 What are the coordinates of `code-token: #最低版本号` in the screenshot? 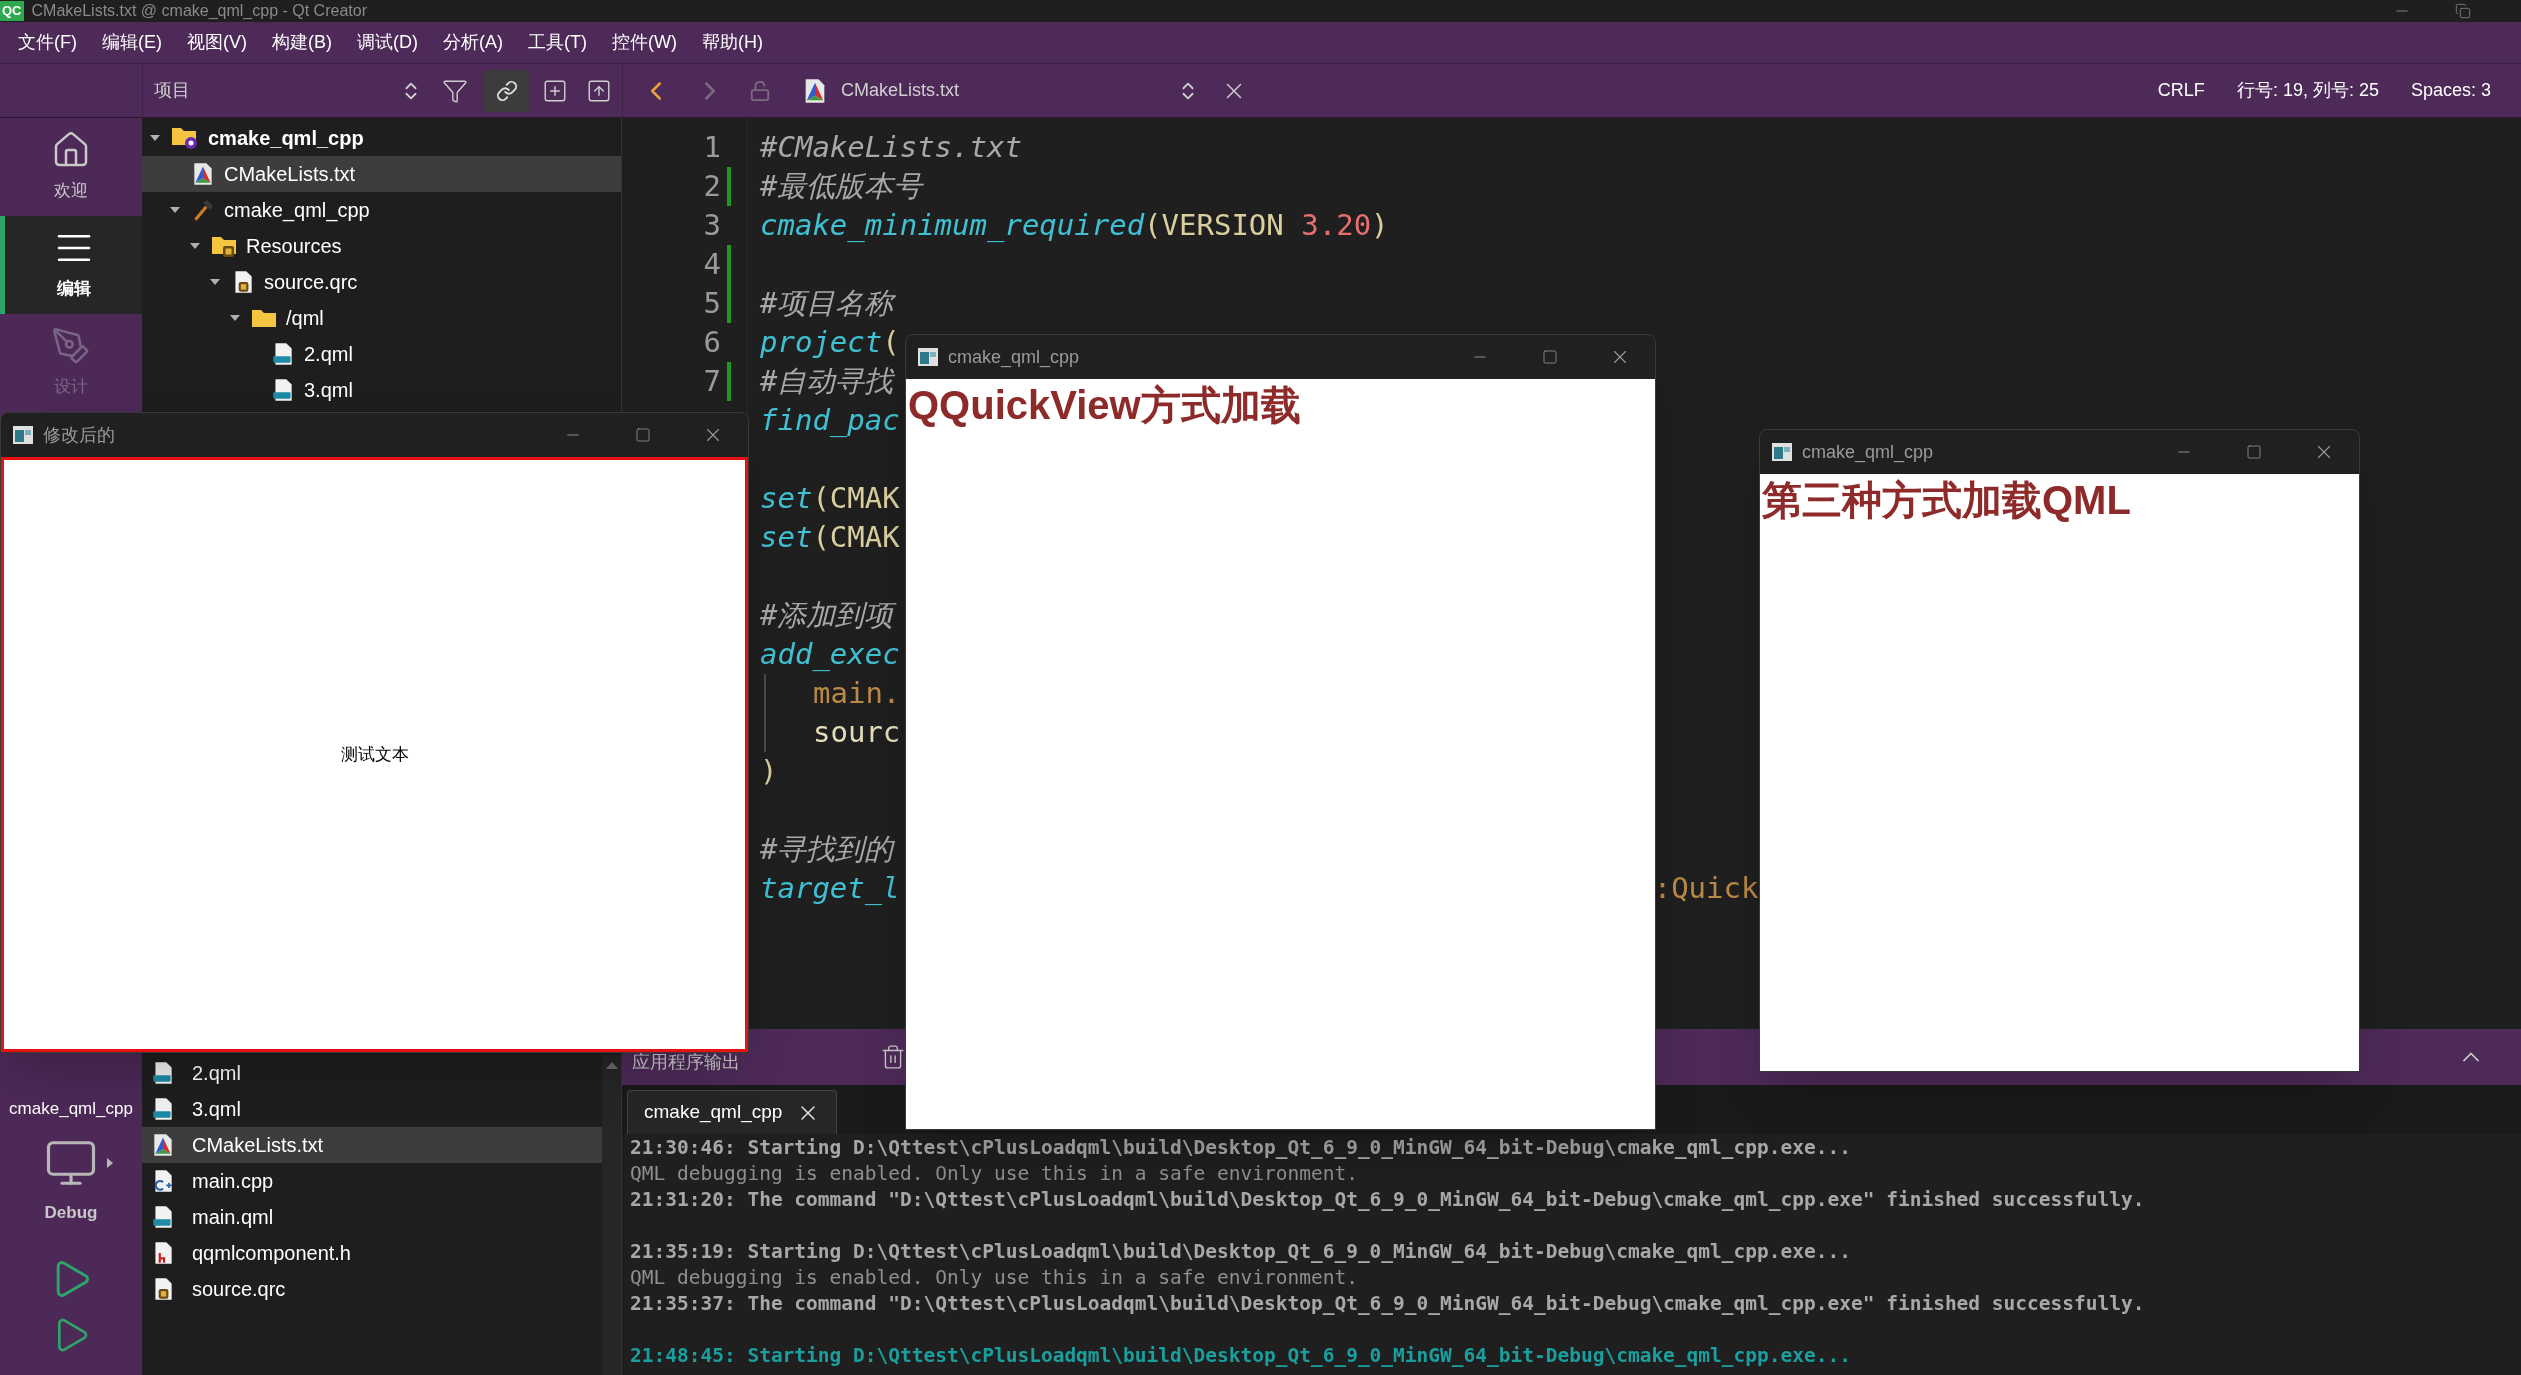 It's located at (841, 186).